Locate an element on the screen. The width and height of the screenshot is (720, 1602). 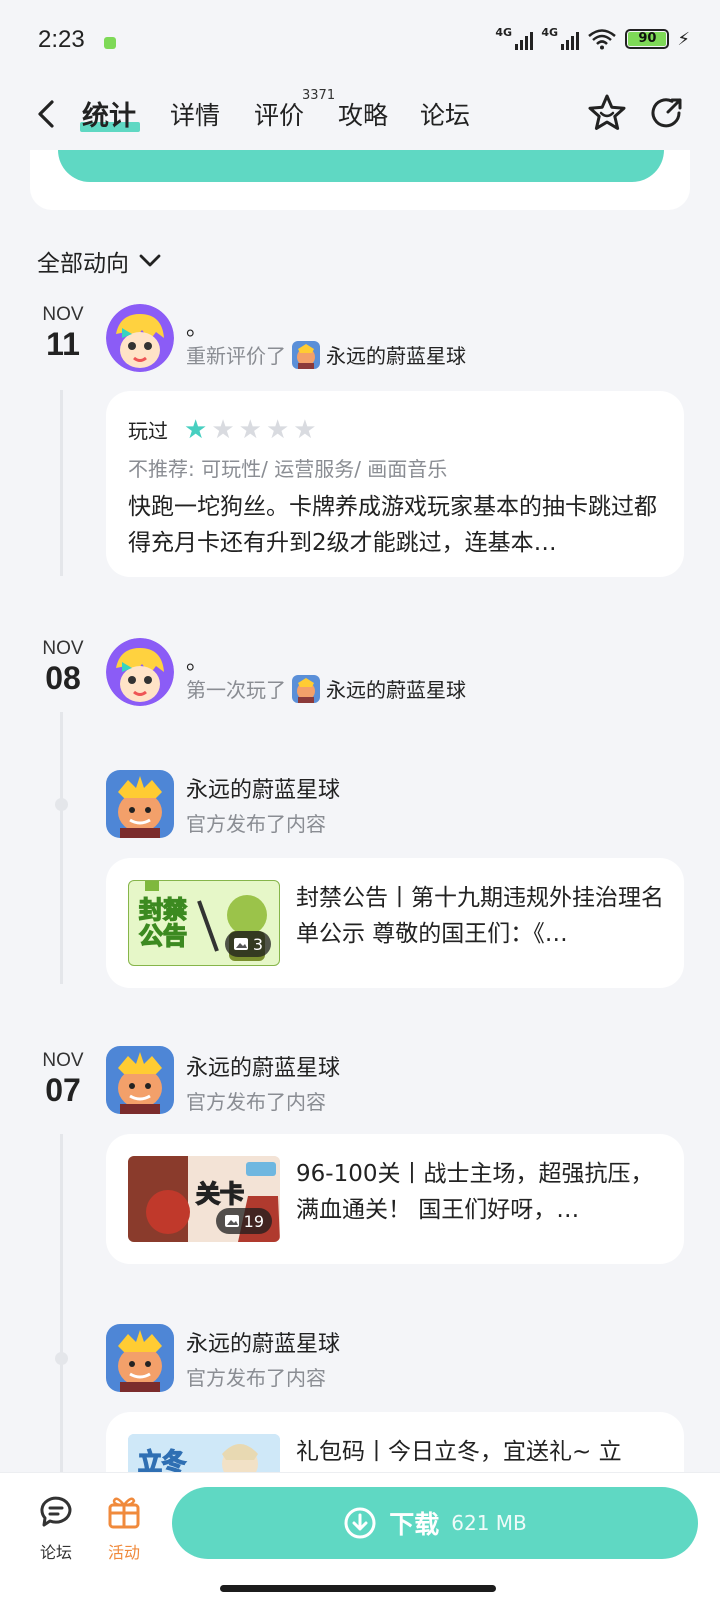
download-size: 621 MB is located at coordinates (489, 1523).